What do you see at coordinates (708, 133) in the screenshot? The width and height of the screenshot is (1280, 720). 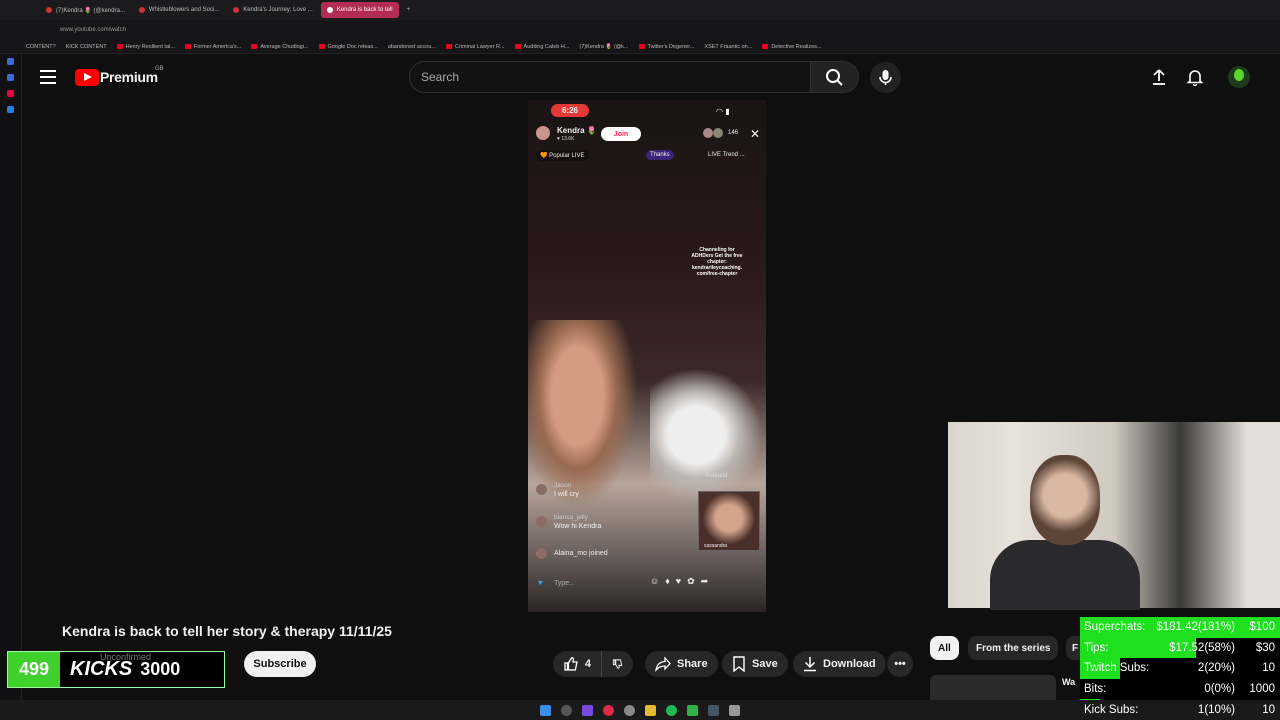 I see `viewer-avatar` at bounding box center [708, 133].